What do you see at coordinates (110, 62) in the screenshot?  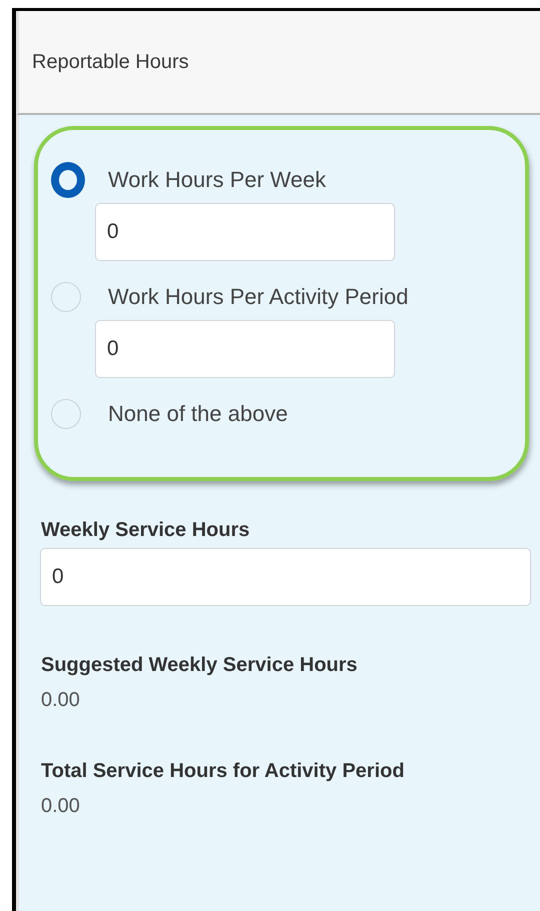 I see `section-title: Reportable Hours` at bounding box center [110, 62].